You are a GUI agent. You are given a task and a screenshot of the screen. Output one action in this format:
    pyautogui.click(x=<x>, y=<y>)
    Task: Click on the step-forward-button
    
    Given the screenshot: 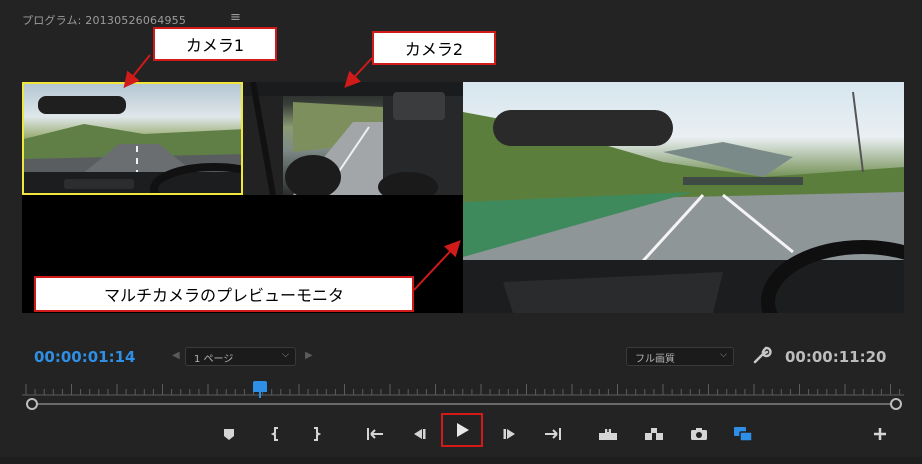 What is the action you would take?
    pyautogui.click(x=510, y=434)
    